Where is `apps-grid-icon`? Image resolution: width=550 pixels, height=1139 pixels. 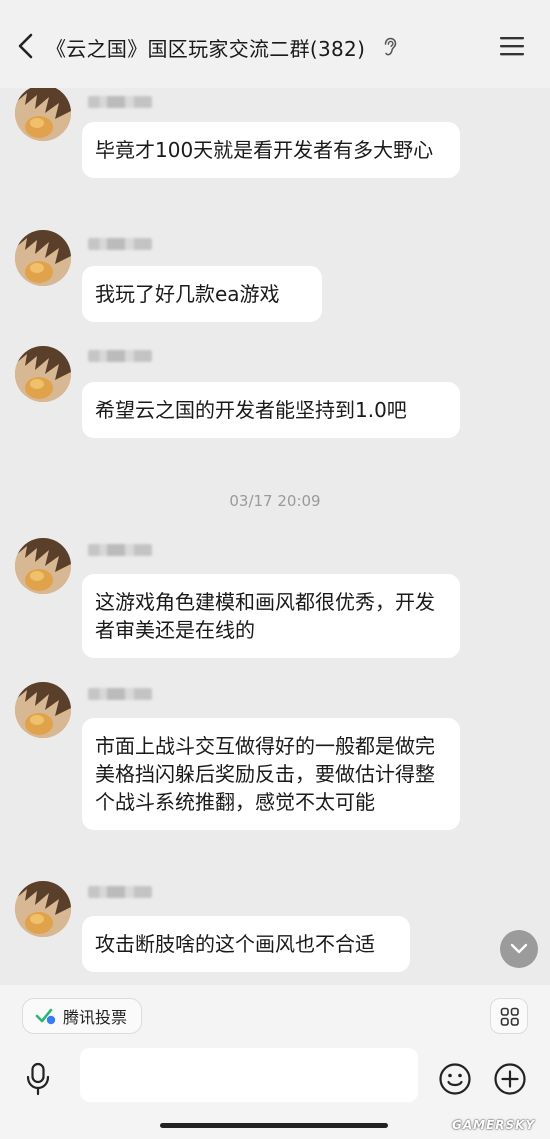 apps-grid-icon is located at coordinates (509, 1016).